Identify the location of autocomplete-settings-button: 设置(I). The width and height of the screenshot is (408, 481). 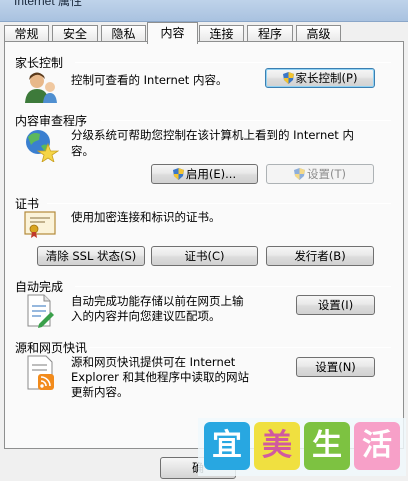
(335, 305).